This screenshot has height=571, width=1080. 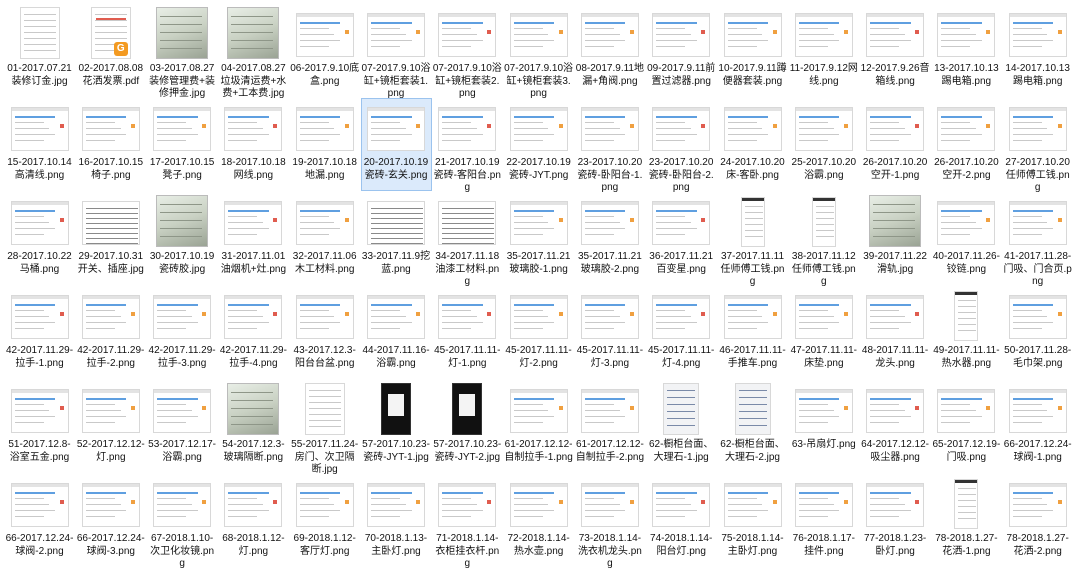 What do you see at coordinates (253, 238) in the screenshot?
I see `file-item: 31-2017.11.01油烟机+灶.png` at bounding box center [253, 238].